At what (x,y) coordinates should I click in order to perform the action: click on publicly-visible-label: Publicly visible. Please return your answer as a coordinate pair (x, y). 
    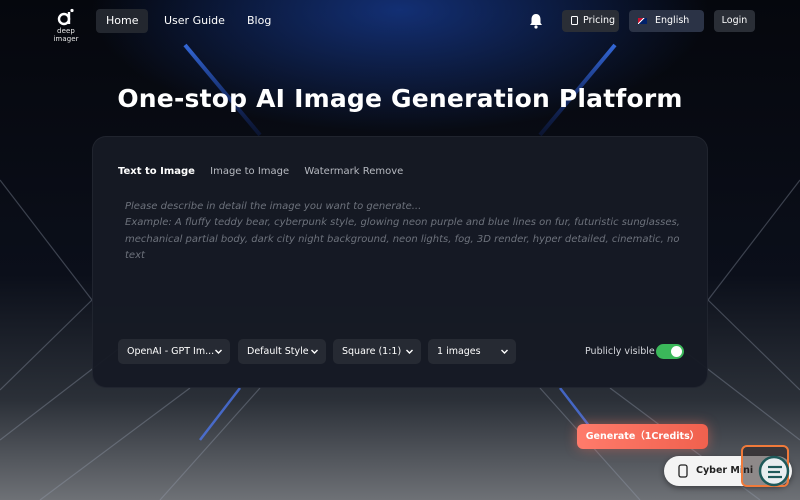
    Looking at the image, I should click on (620, 351).